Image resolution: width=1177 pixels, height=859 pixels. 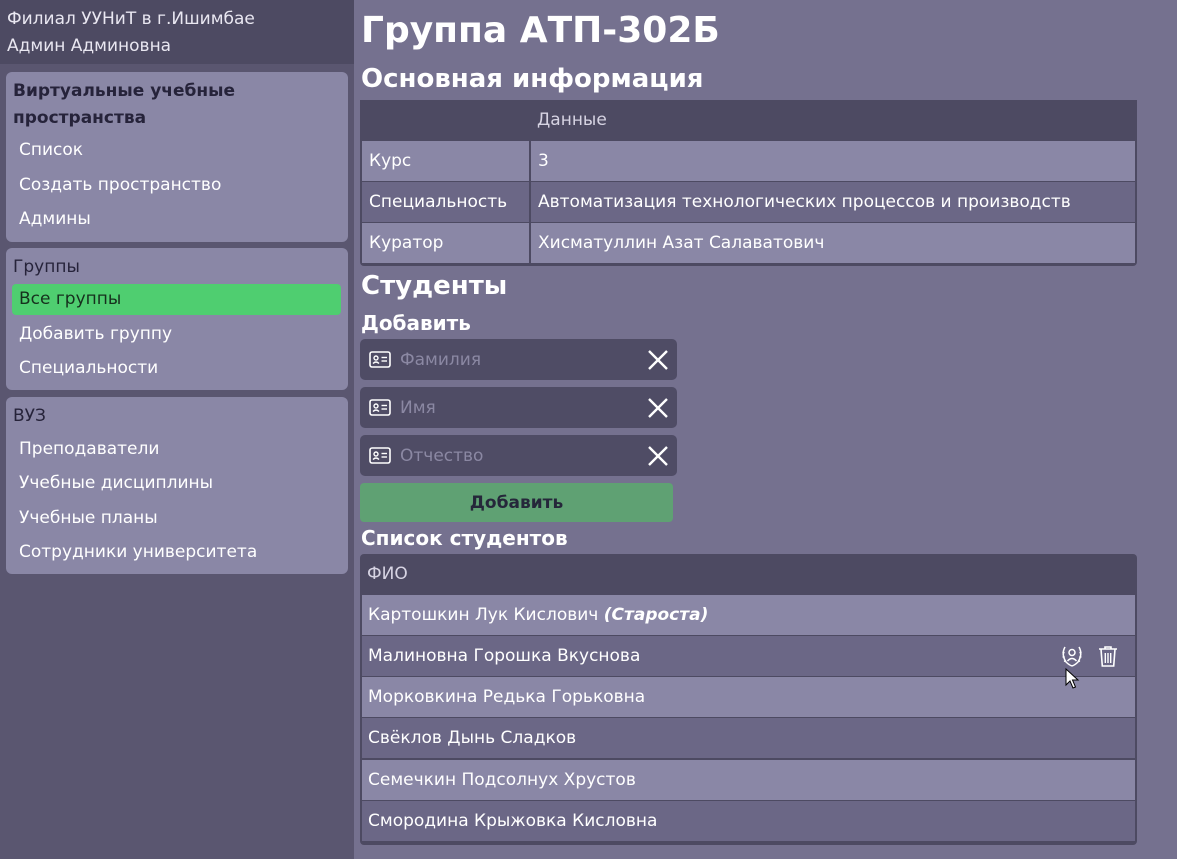 I want to click on info-heading: Основная информация, so click(x=532, y=79).